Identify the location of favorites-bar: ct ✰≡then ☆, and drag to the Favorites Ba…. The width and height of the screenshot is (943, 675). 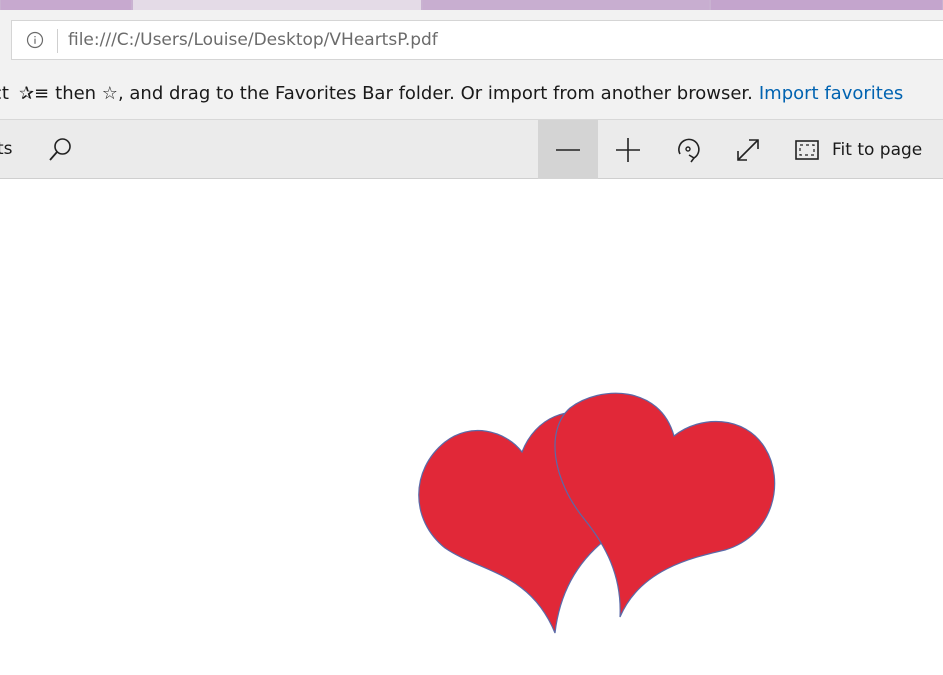
(471, 91).